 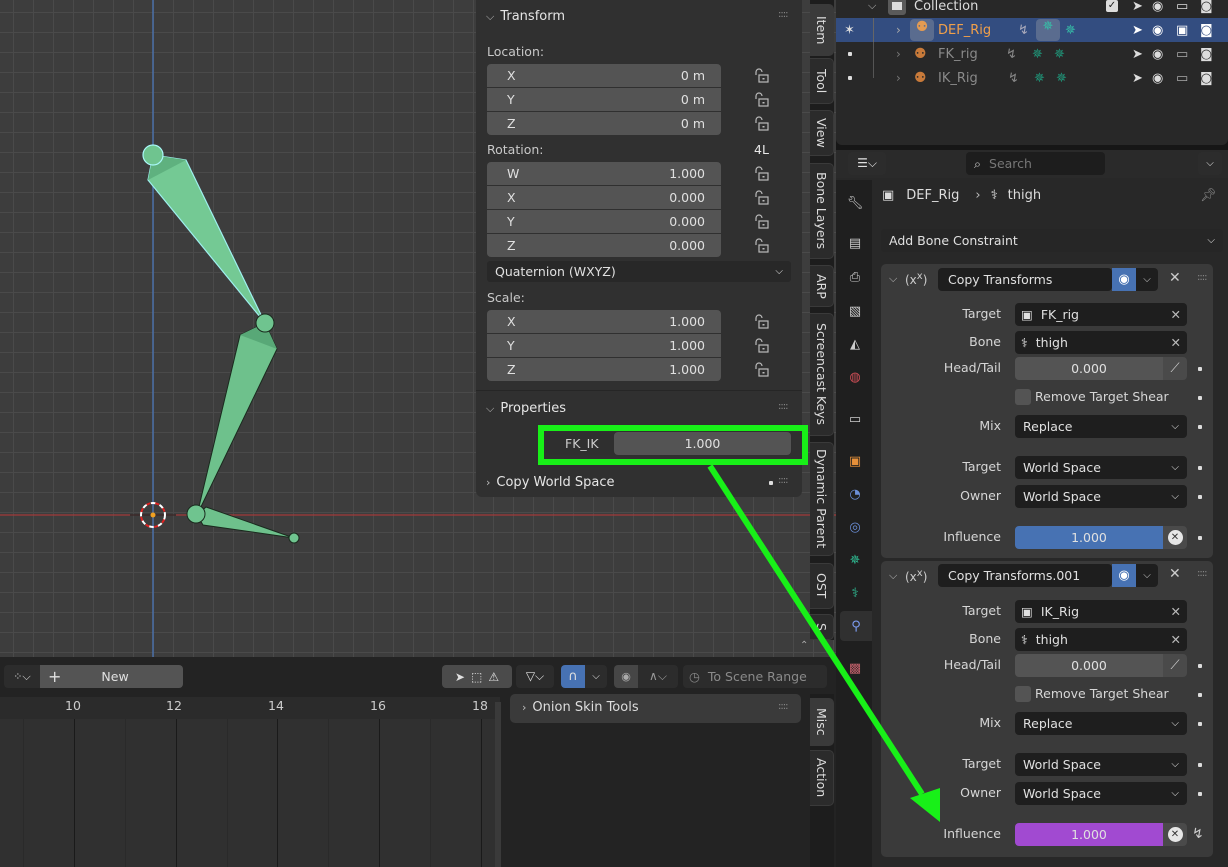 What do you see at coordinates (855, 419) in the screenshot?
I see `collection-tab-icon: ▭` at bounding box center [855, 419].